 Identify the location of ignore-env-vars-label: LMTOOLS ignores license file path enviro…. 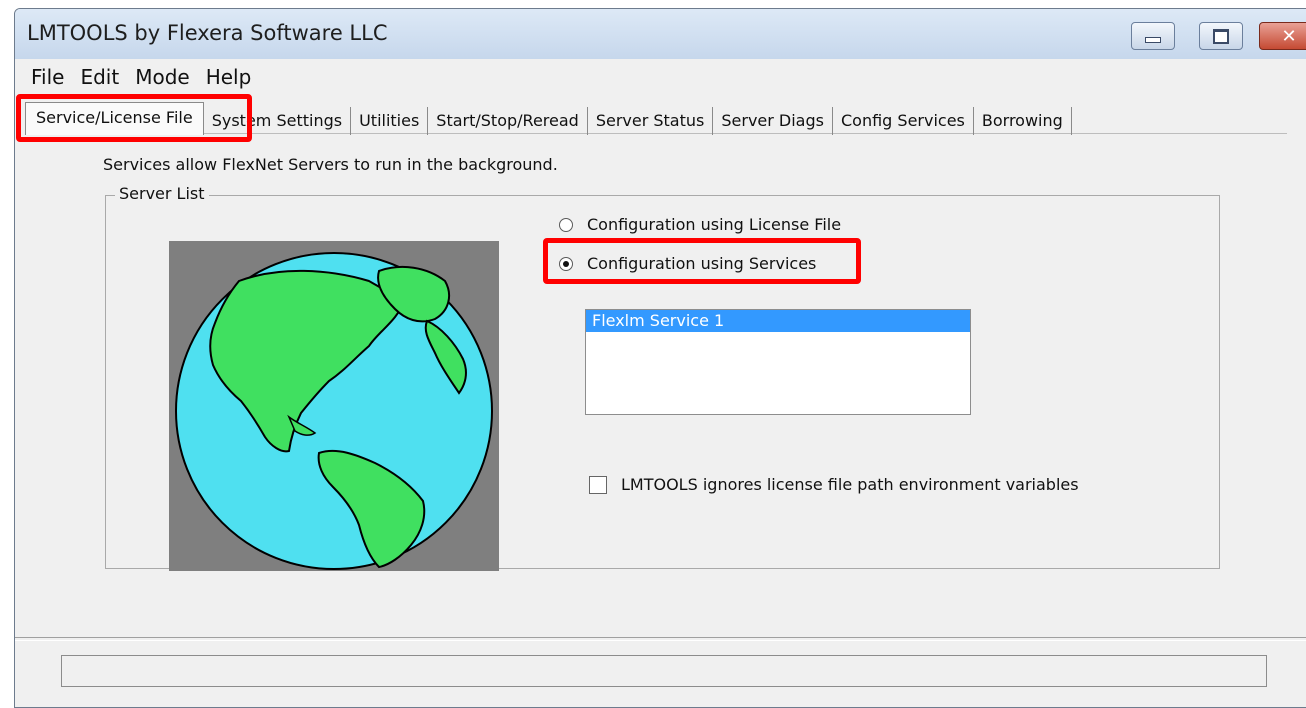
(850, 484).